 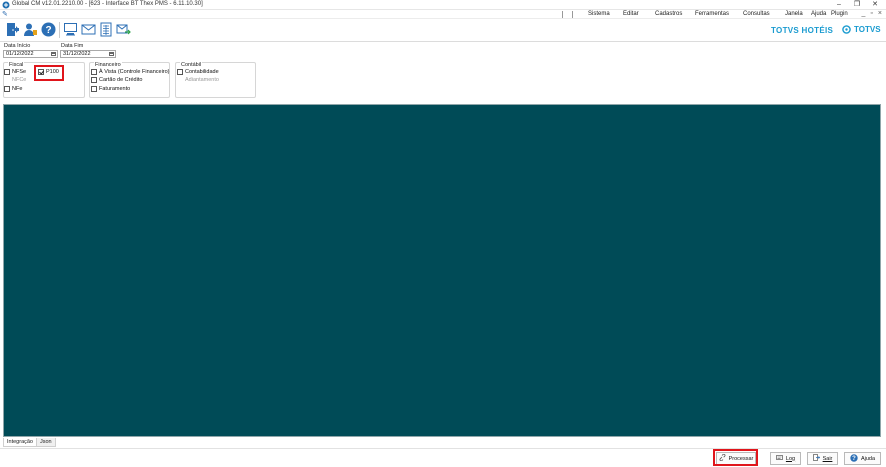 I want to click on data-inicio-label: Data Início, so click(x=17, y=46).